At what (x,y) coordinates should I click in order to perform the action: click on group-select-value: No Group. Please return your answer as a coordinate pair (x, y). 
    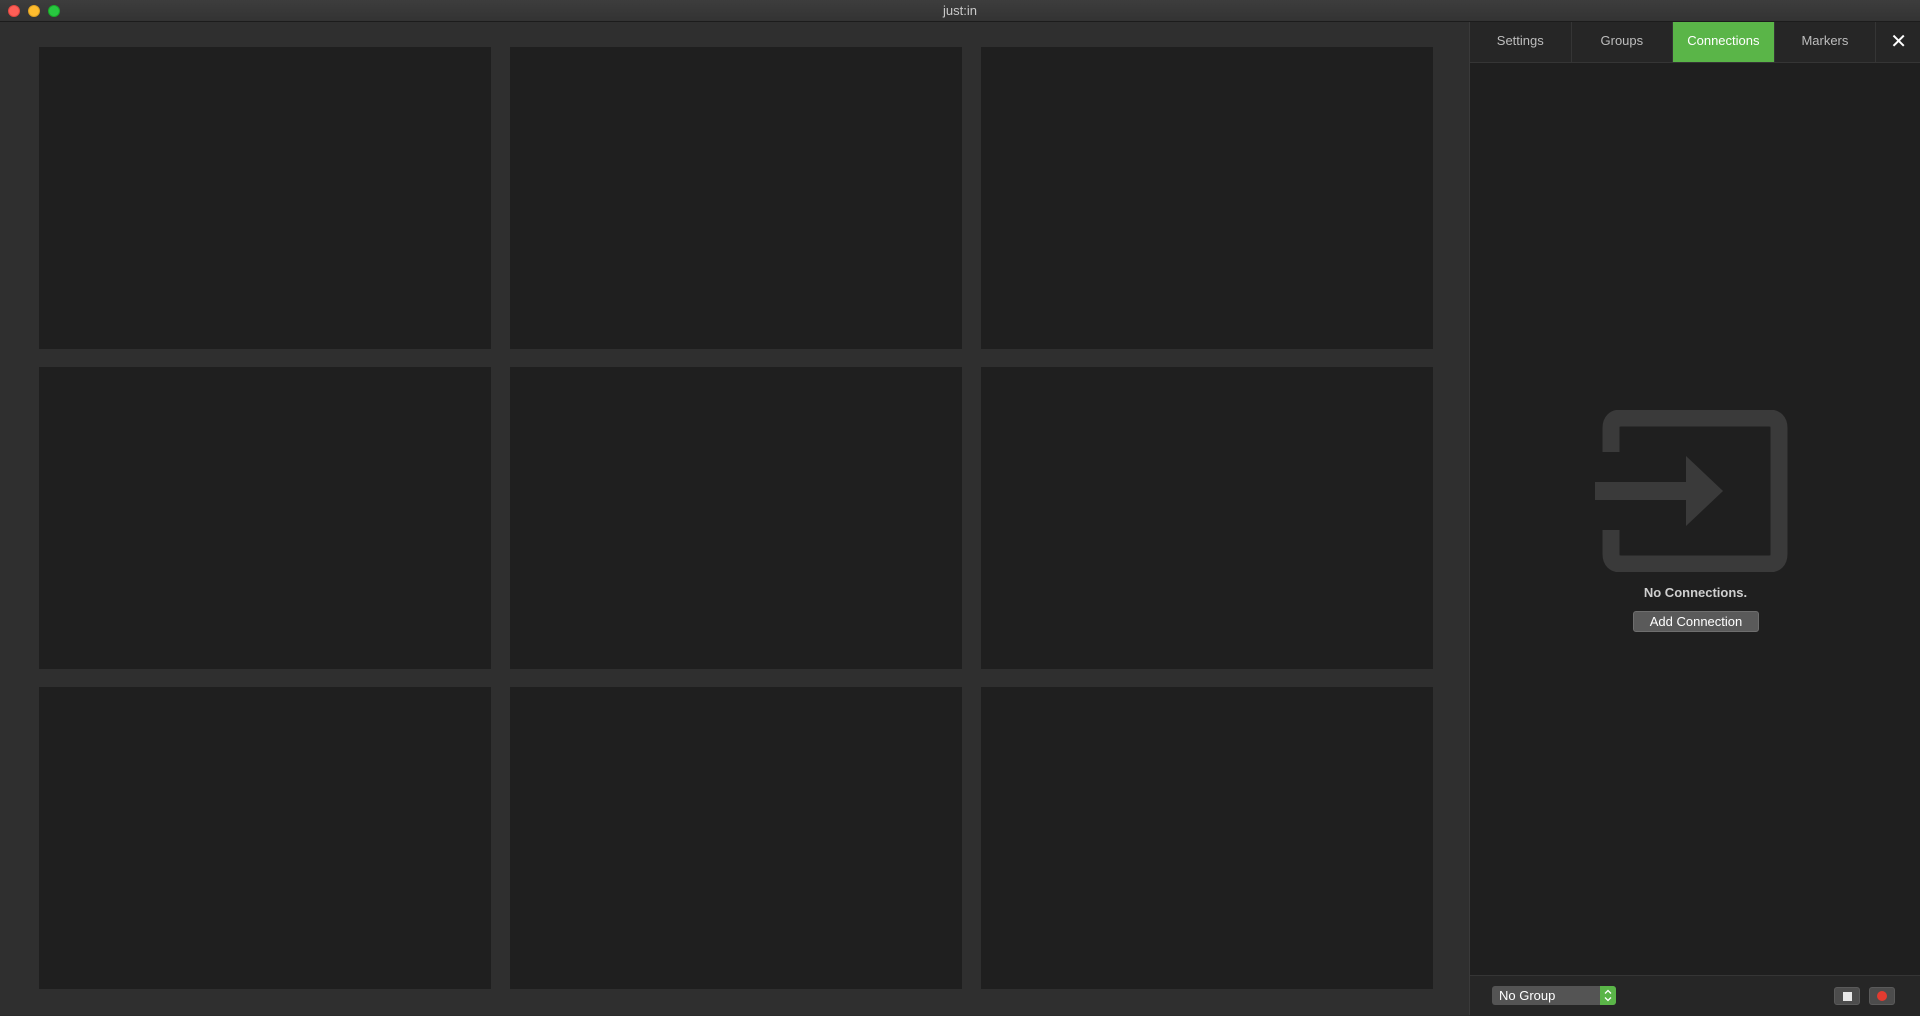
    Looking at the image, I should click on (1527, 995).